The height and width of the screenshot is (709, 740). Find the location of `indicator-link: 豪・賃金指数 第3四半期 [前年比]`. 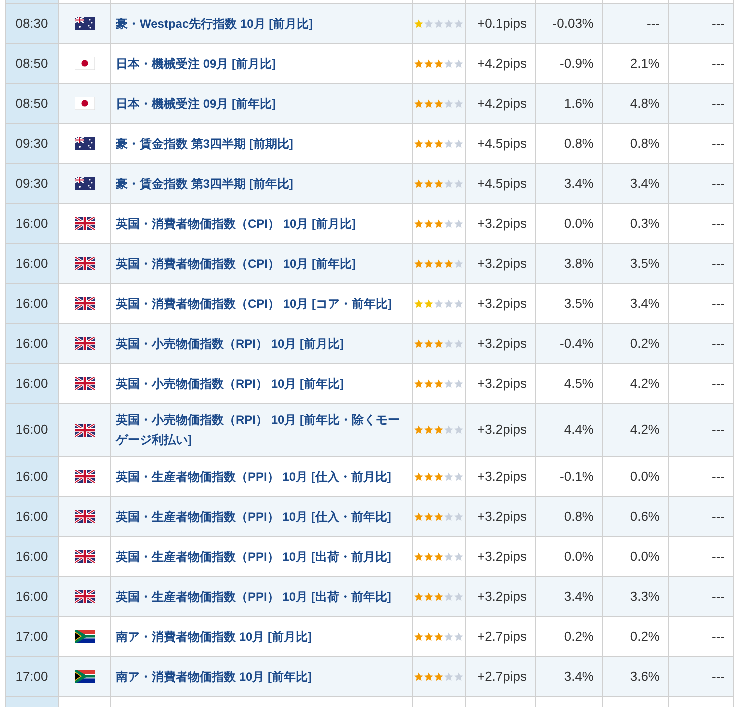

indicator-link: 豪・賃金指数 第3四半期 [前年比] is located at coordinates (205, 184).